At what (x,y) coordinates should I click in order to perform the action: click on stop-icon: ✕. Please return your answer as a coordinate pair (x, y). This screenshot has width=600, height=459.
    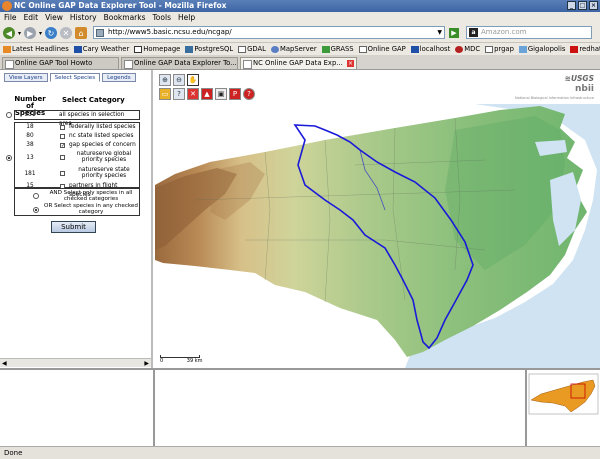
    Looking at the image, I should click on (66, 33).